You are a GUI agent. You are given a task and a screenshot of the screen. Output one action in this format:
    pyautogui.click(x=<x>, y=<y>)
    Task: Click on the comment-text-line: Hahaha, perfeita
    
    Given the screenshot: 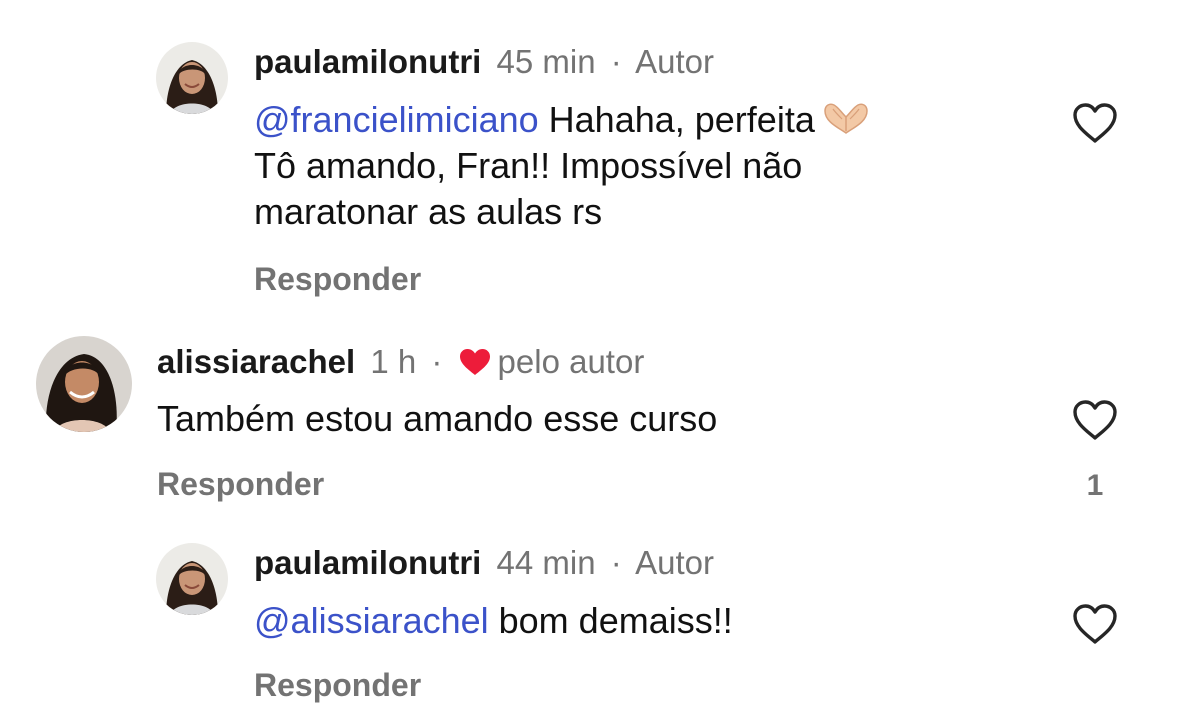 What is the action you would take?
    pyautogui.click(x=676, y=119)
    